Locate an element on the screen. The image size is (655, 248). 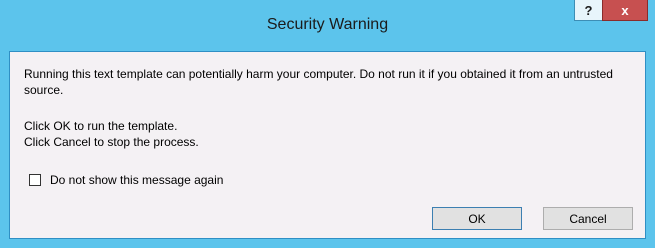
question-mark-icon: ? is located at coordinates (588, 10).